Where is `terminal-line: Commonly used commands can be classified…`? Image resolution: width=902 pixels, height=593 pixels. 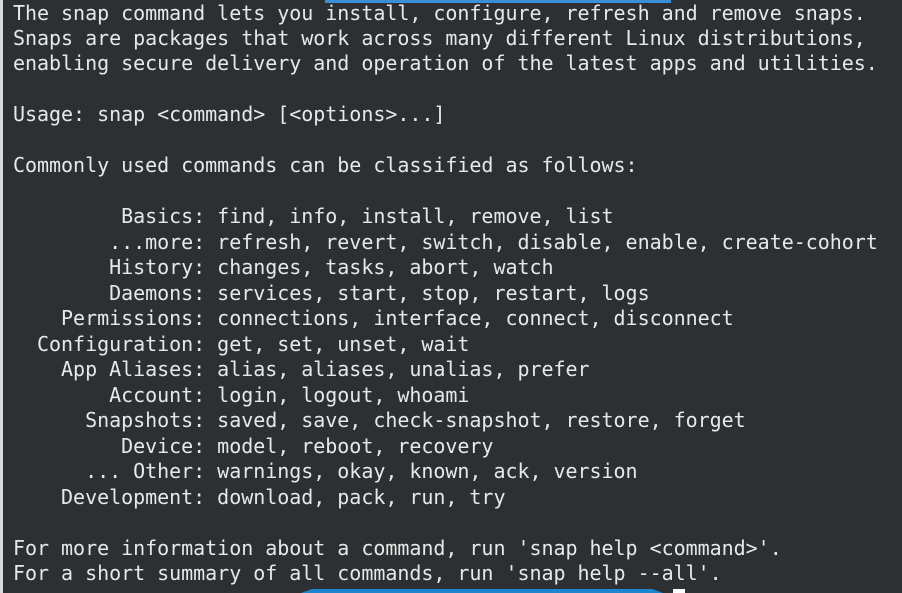
terminal-line: Commonly used commands can be classified… is located at coordinates (325, 165).